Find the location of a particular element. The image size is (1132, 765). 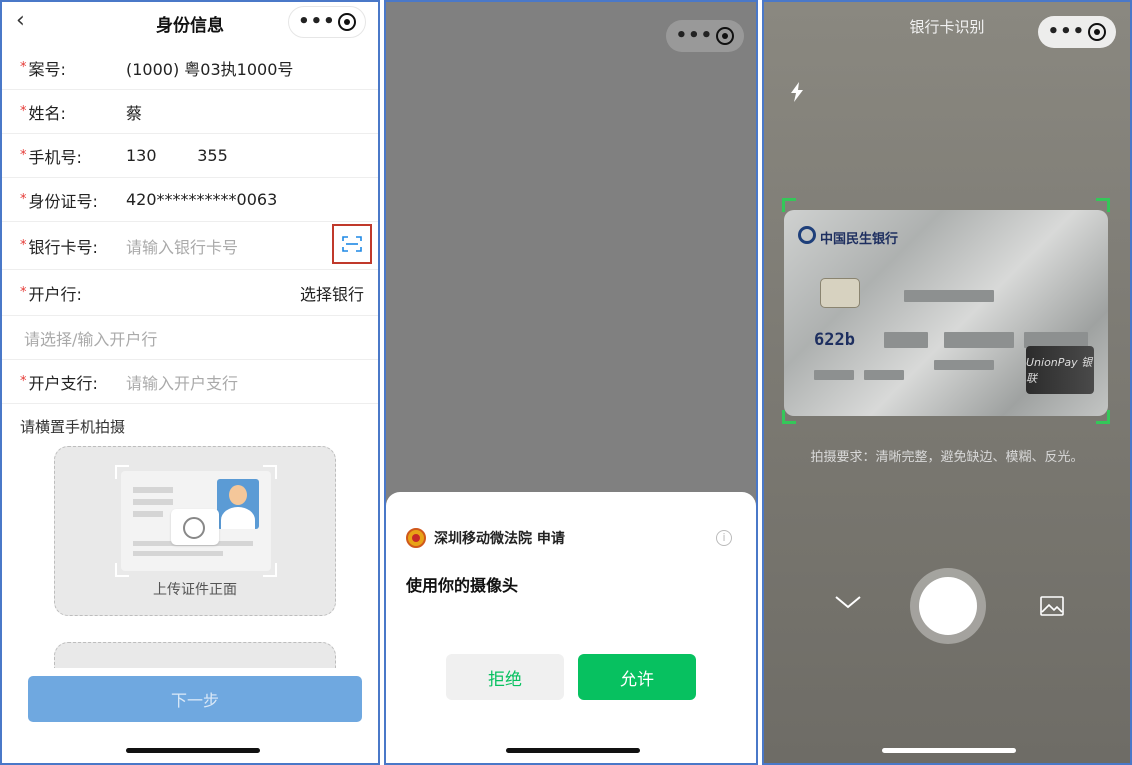

flash-icon is located at coordinates (797, 92).